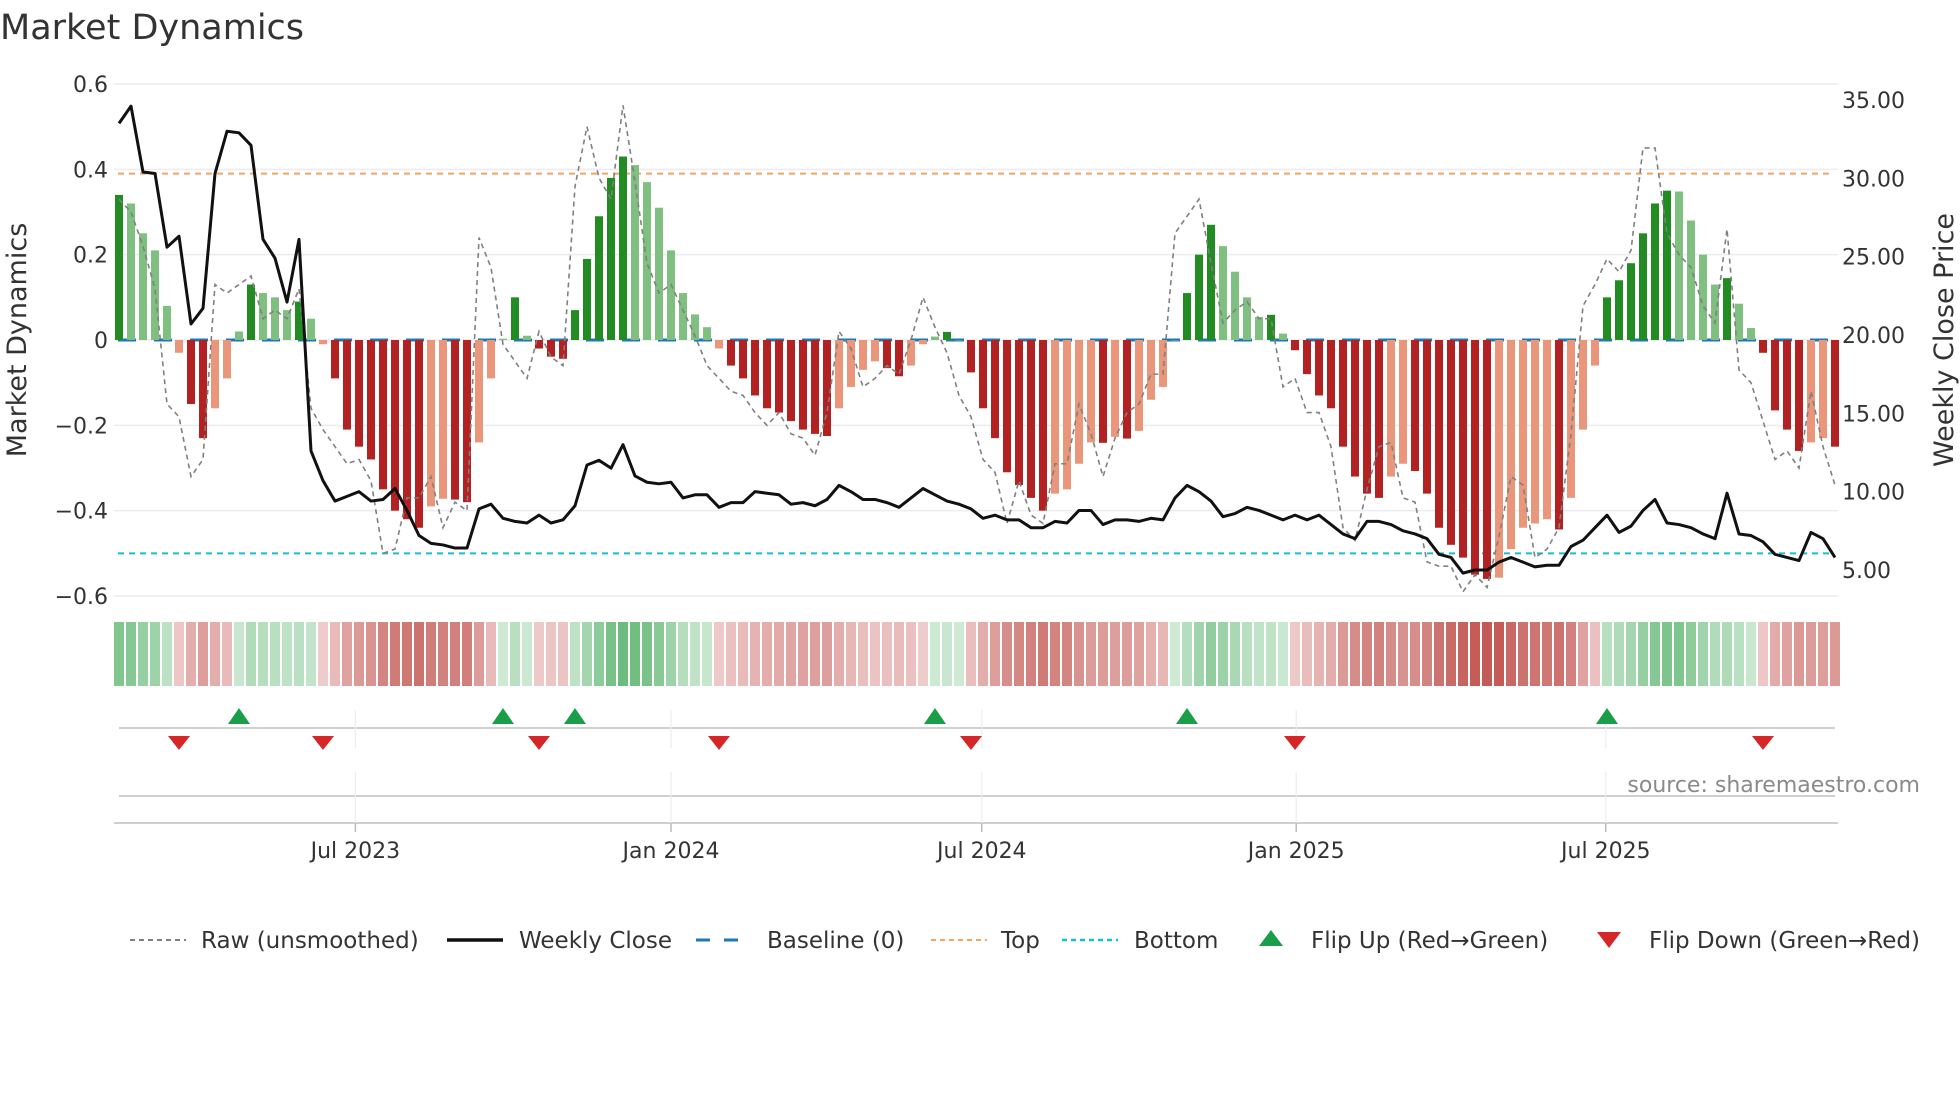  What do you see at coordinates (152, 28) in the screenshot?
I see `chart-title: Market Dynamics` at bounding box center [152, 28].